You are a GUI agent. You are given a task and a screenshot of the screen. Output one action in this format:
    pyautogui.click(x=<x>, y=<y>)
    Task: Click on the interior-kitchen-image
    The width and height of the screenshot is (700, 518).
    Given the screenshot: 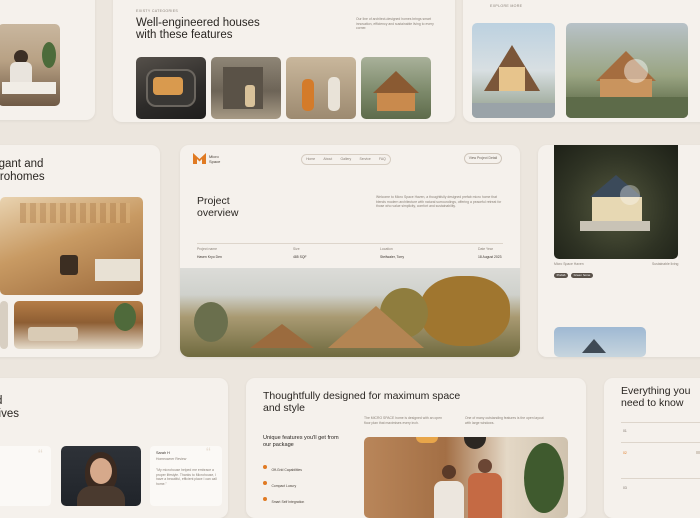 What is the action you would take?
    pyautogui.click(x=71, y=246)
    